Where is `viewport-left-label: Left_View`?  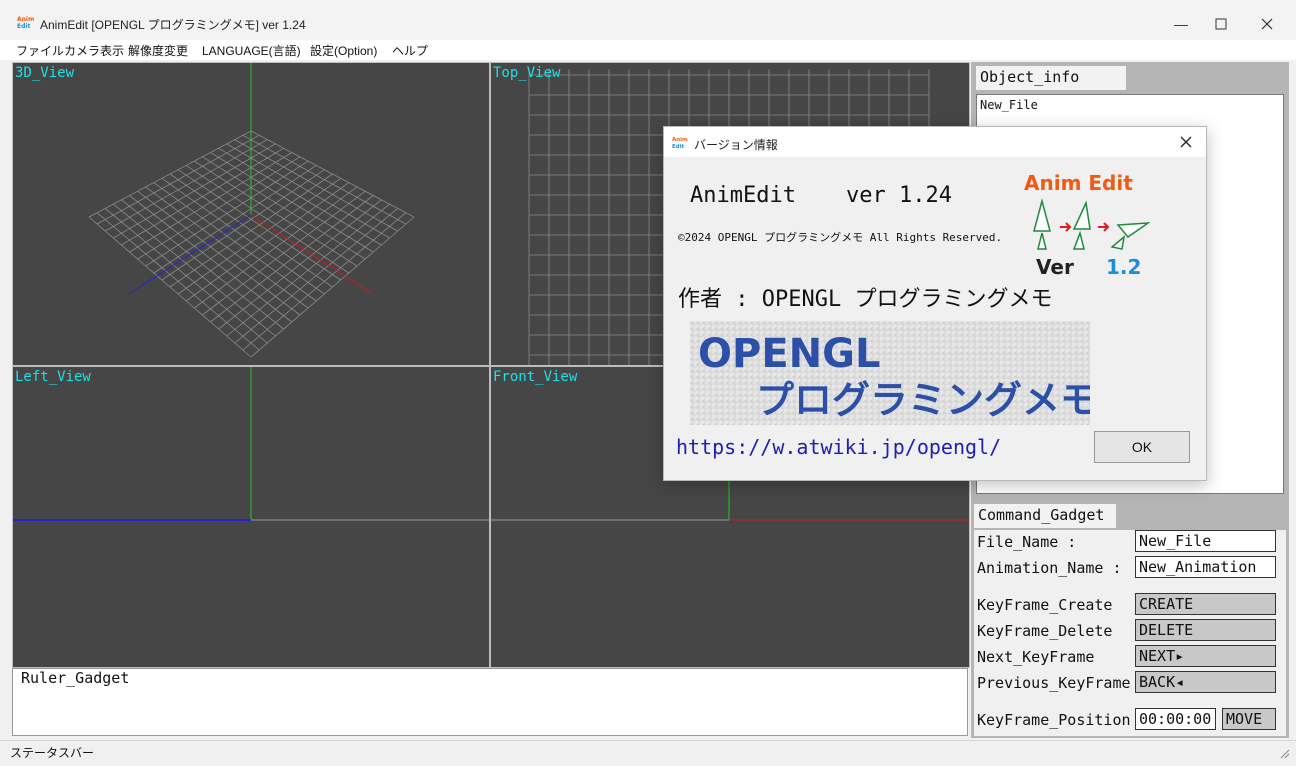
viewport-left-label: Left_View is located at coordinates (53, 377).